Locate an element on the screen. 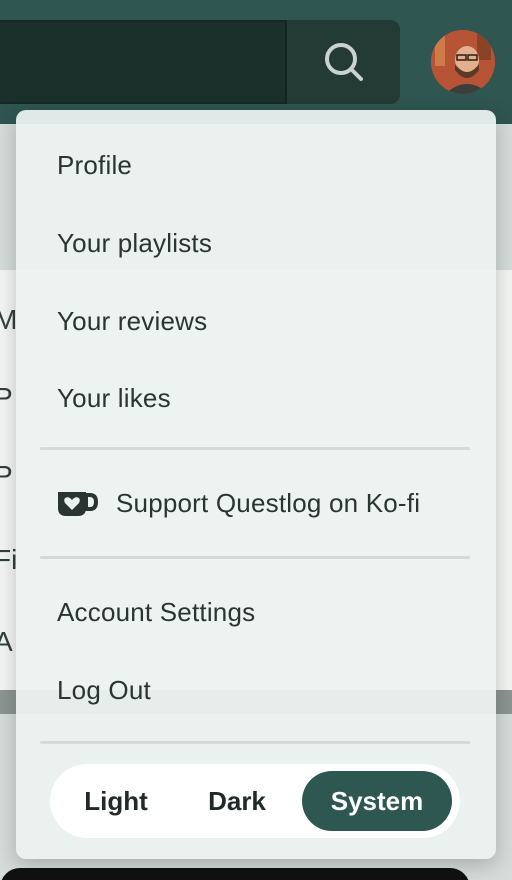  kofi-cup-heart-icon is located at coordinates (78, 503).